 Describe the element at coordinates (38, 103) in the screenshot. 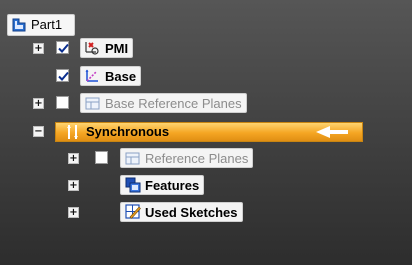

I see `expander-base-reference-planes: +` at that location.